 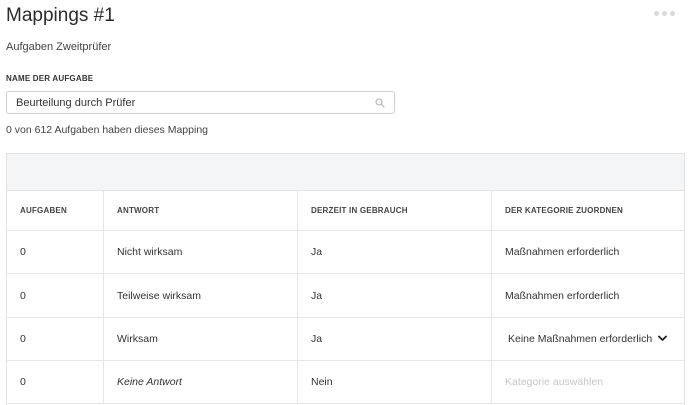 What do you see at coordinates (564, 210) in the screenshot?
I see `header-kategorie: DER KATEGORIE ZUORDNEN` at bounding box center [564, 210].